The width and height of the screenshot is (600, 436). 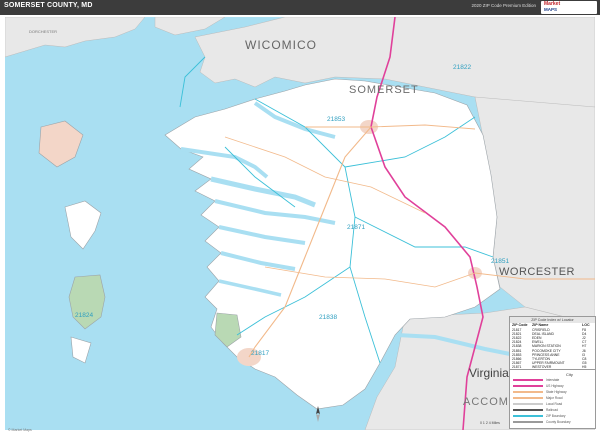 I want to click on copyright-text: © Market Maps, so click(x=20, y=430).